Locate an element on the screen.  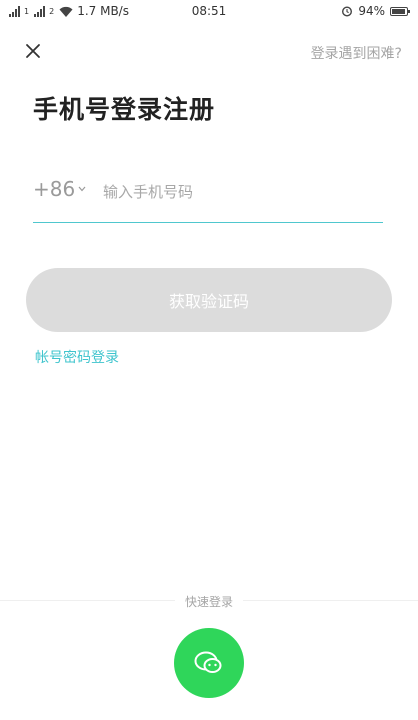
status-right: 94% is located at coordinates (375, 11).